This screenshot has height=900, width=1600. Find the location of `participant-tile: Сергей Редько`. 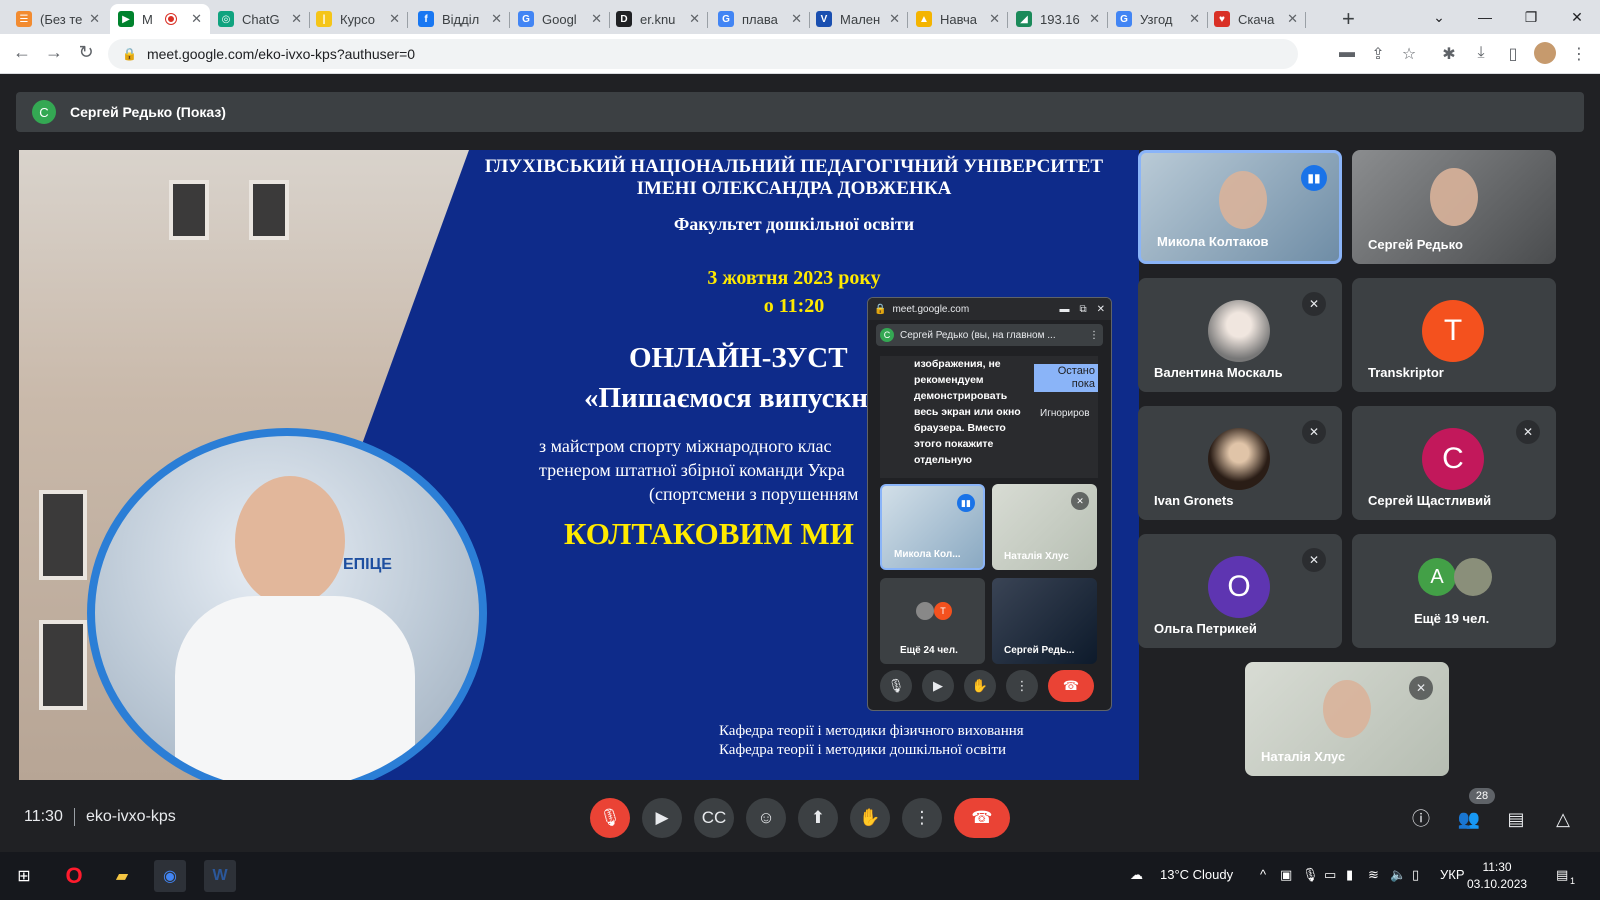

participant-tile: Сергей Редько is located at coordinates (1454, 207).